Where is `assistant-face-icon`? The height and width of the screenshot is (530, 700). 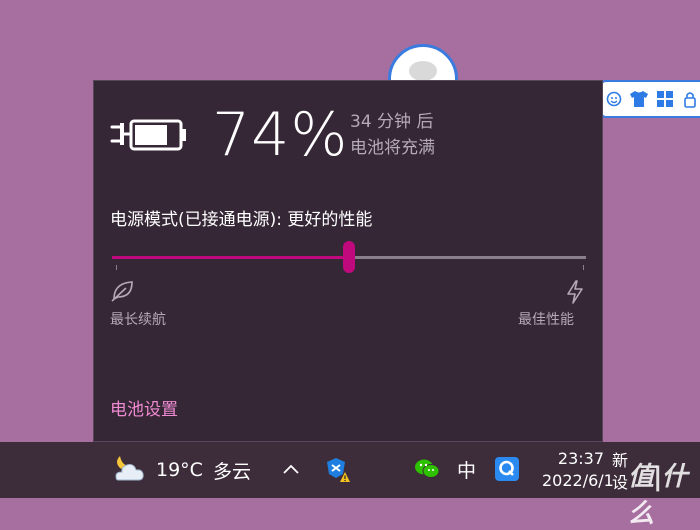
assistant-face-icon is located at coordinates (423, 71).